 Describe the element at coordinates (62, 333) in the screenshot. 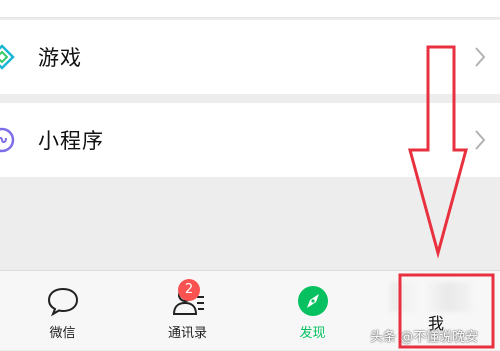

I see `tab-chats-label: 微信` at that location.